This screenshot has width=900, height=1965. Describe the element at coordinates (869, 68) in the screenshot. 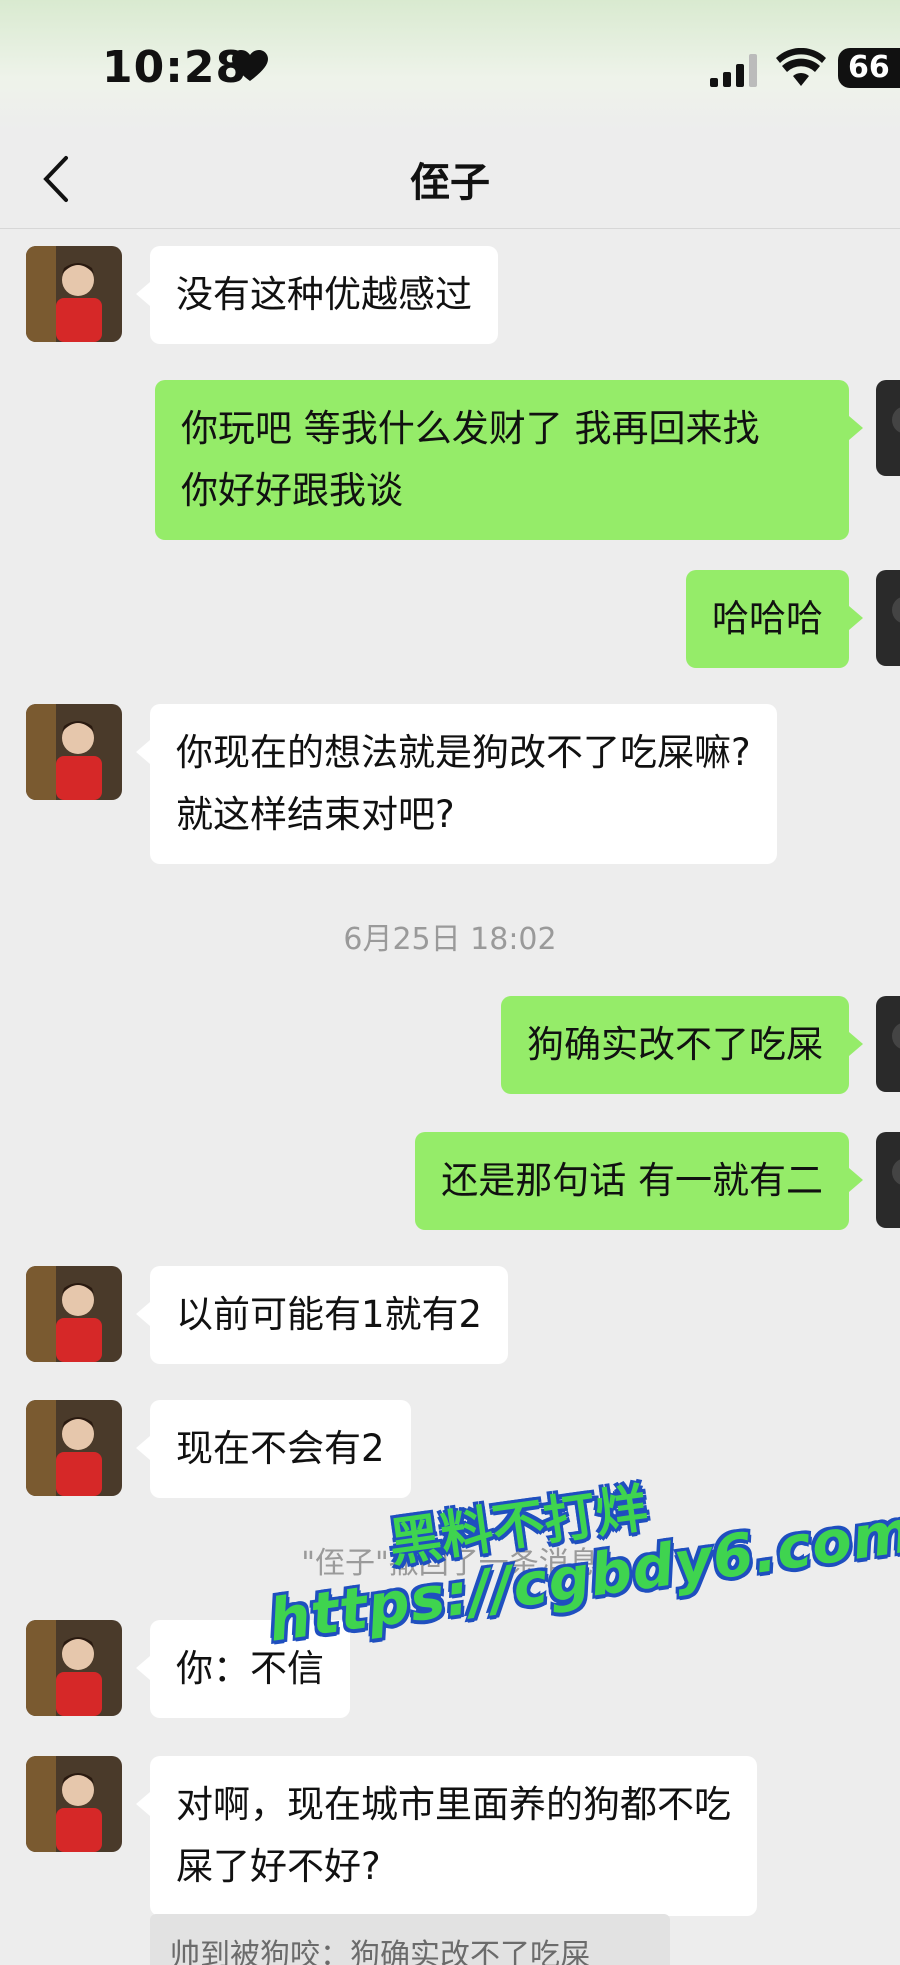

I see `battery-indicator: 66` at that location.